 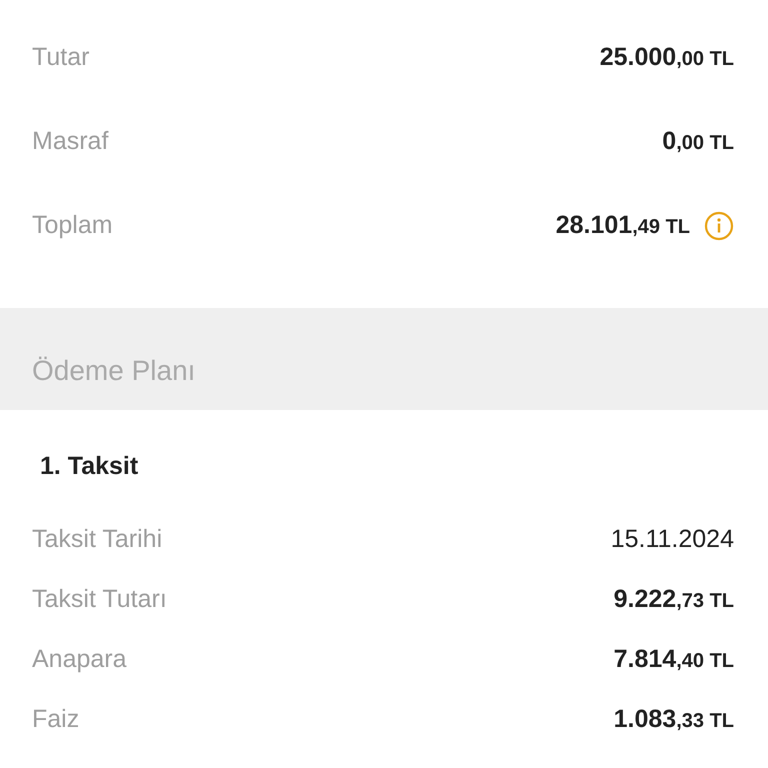 I want to click on date-value: 15.11.2024, so click(x=672, y=539).